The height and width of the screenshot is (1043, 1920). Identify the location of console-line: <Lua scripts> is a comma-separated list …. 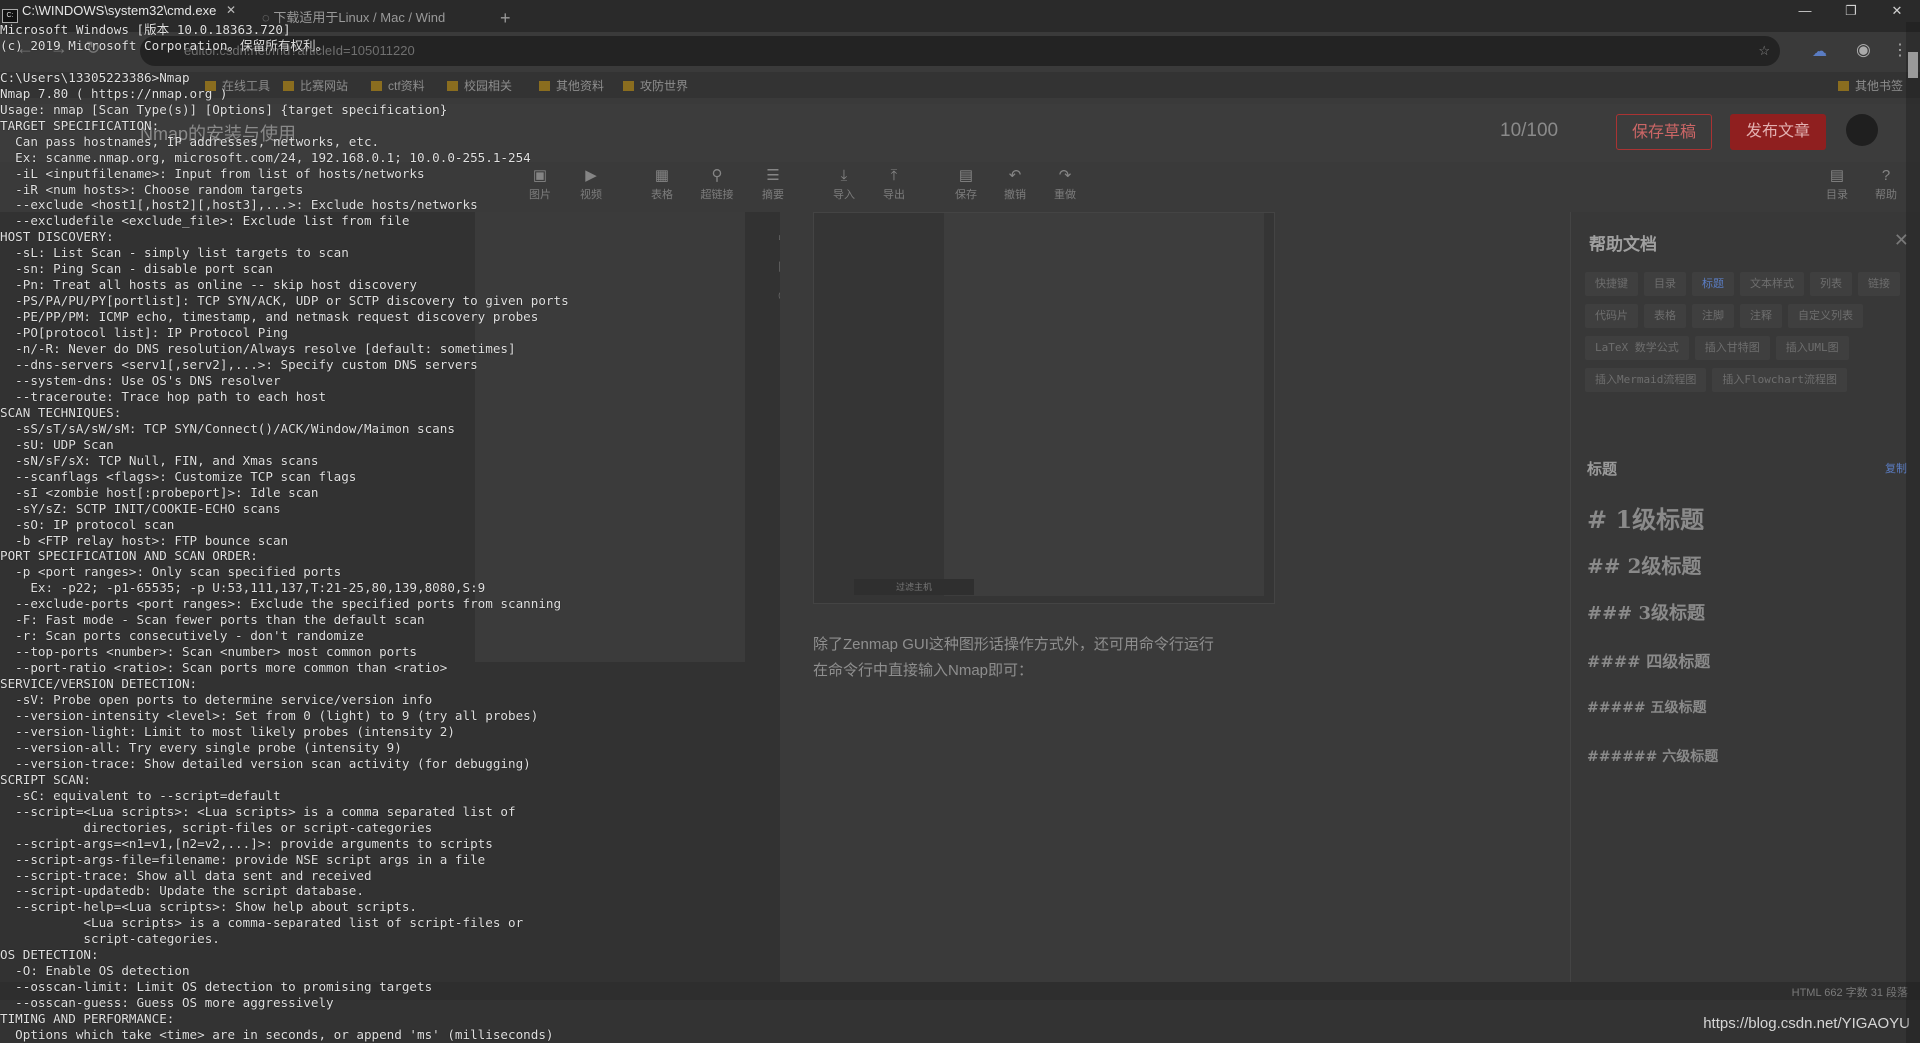
(262, 923).